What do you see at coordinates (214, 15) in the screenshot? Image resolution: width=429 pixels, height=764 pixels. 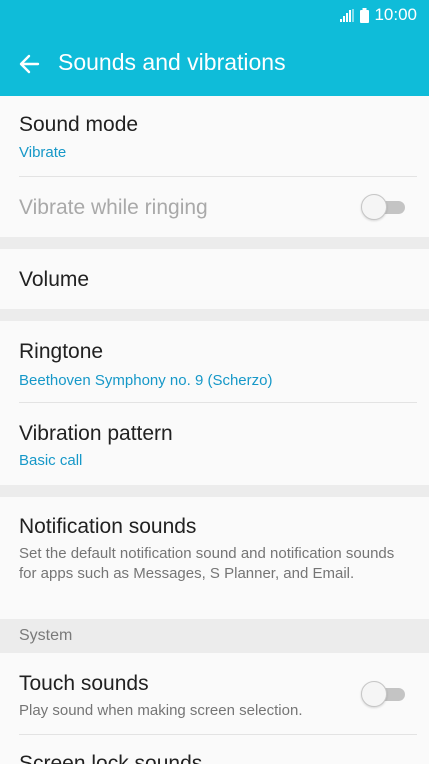 I see `status-bar: 10:00` at bounding box center [214, 15].